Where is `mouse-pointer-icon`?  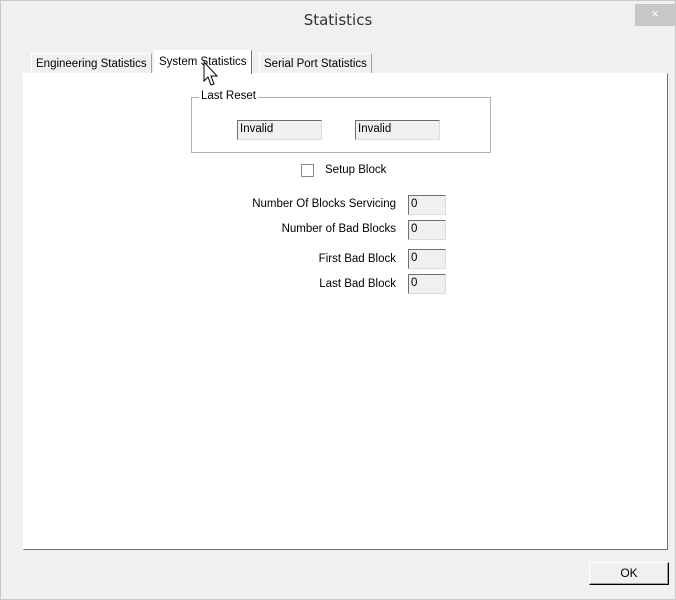 mouse-pointer-icon is located at coordinates (211, 73).